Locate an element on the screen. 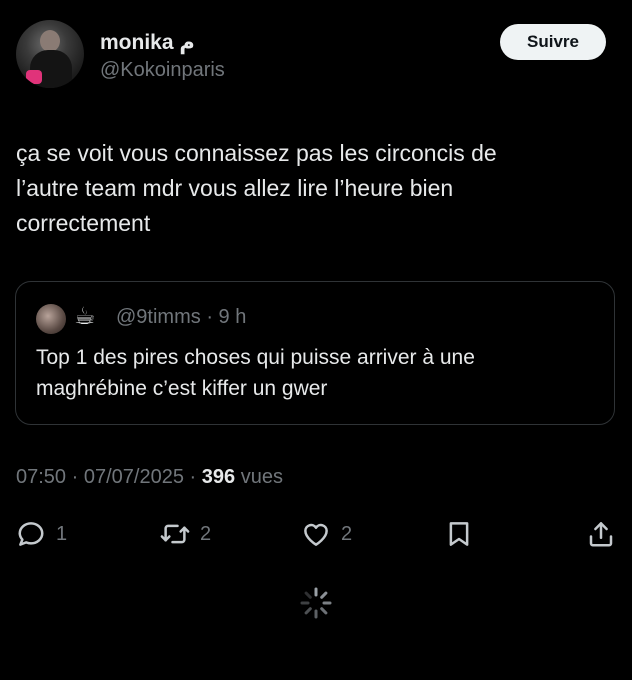 The height and width of the screenshot is (680, 632). like-button: 2 is located at coordinates (326, 534).